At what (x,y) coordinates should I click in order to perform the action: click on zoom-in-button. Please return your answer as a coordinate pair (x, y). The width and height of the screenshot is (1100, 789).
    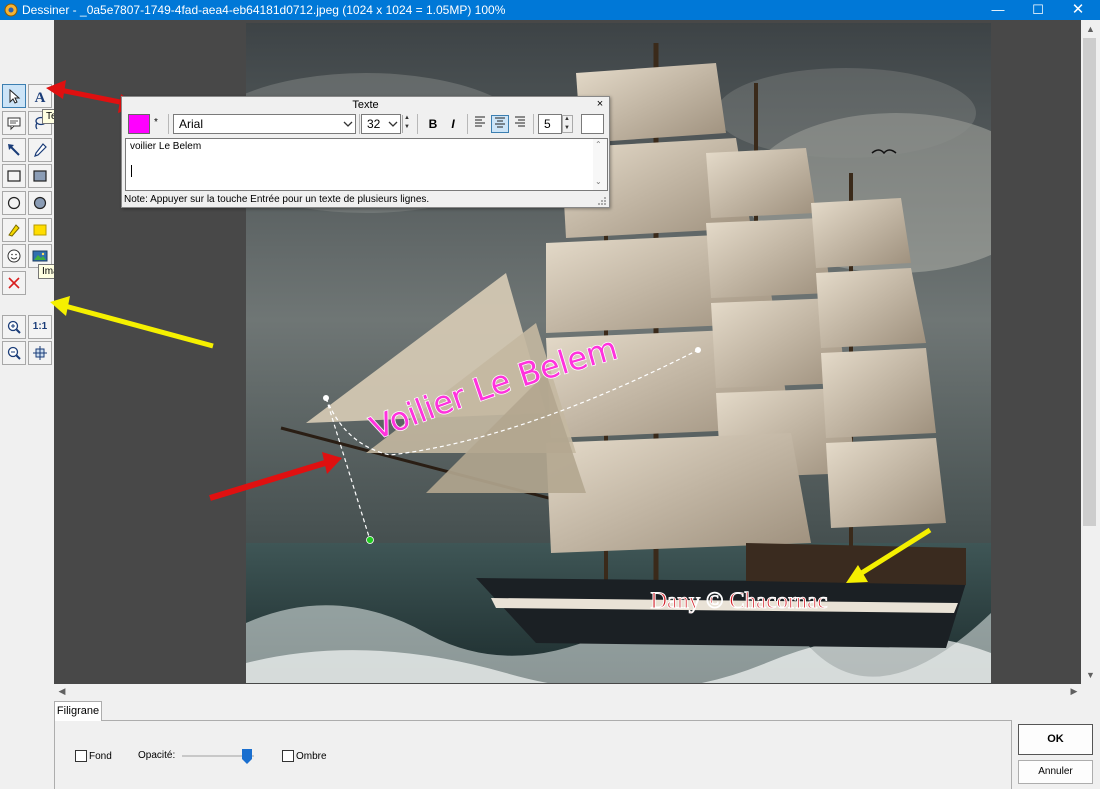
    Looking at the image, I should click on (14, 327).